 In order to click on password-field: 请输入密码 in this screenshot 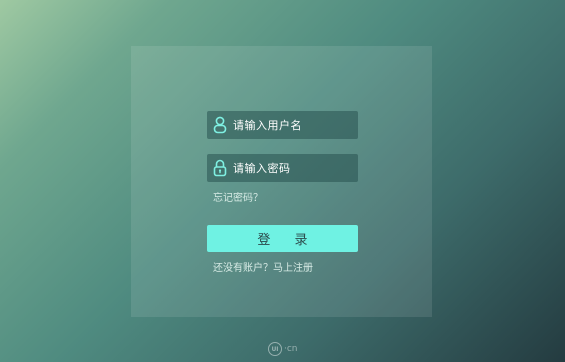, I will do `click(282, 168)`.